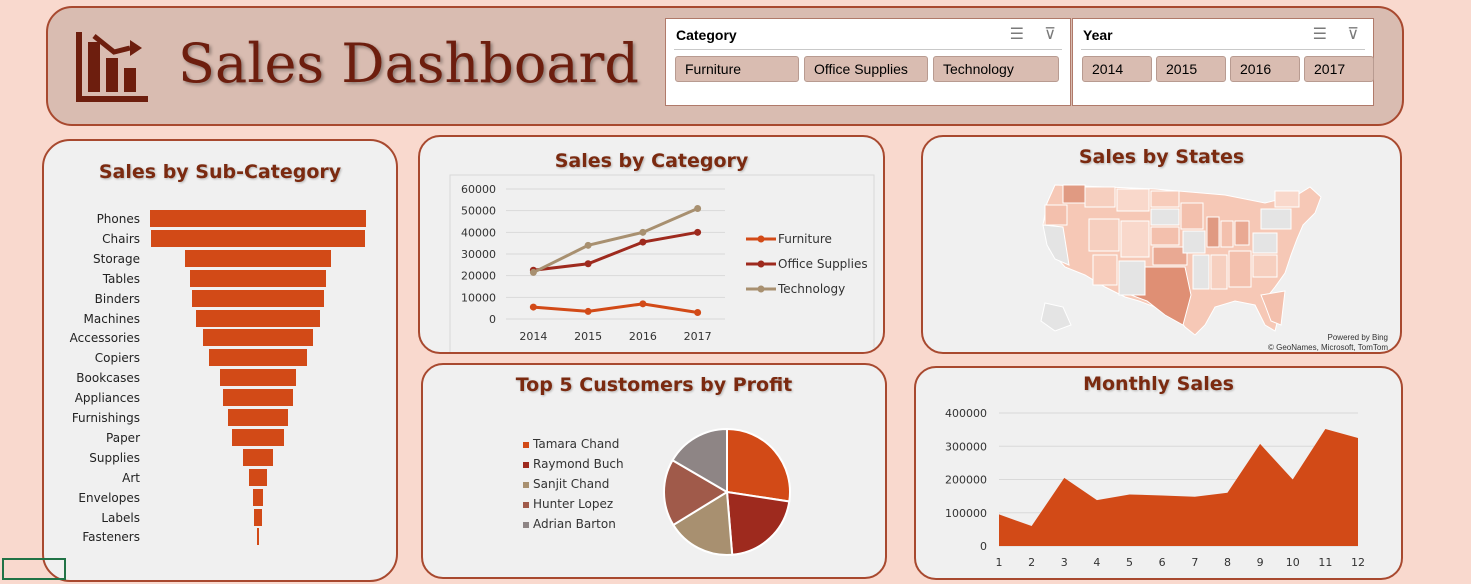  I want to click on x-tick-label: 7, so click(1194, 562).